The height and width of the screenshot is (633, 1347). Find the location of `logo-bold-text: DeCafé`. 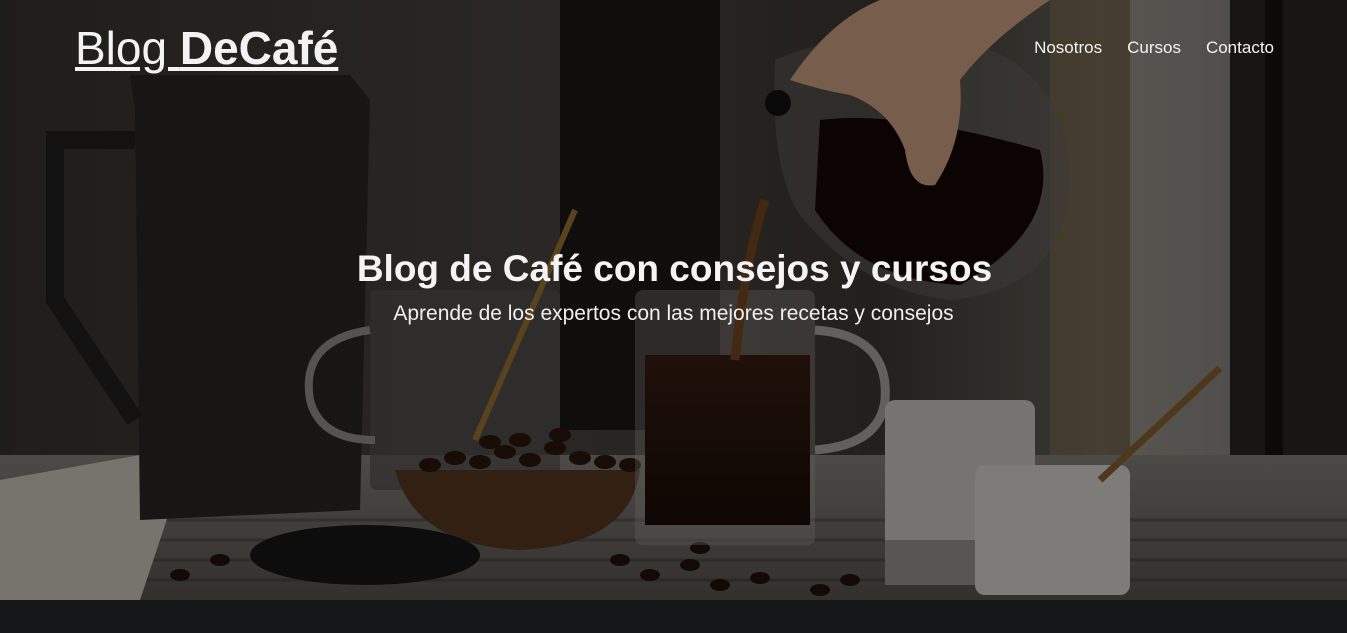

logo-bold-text: DeCafé is located at coordinates (259, 48).